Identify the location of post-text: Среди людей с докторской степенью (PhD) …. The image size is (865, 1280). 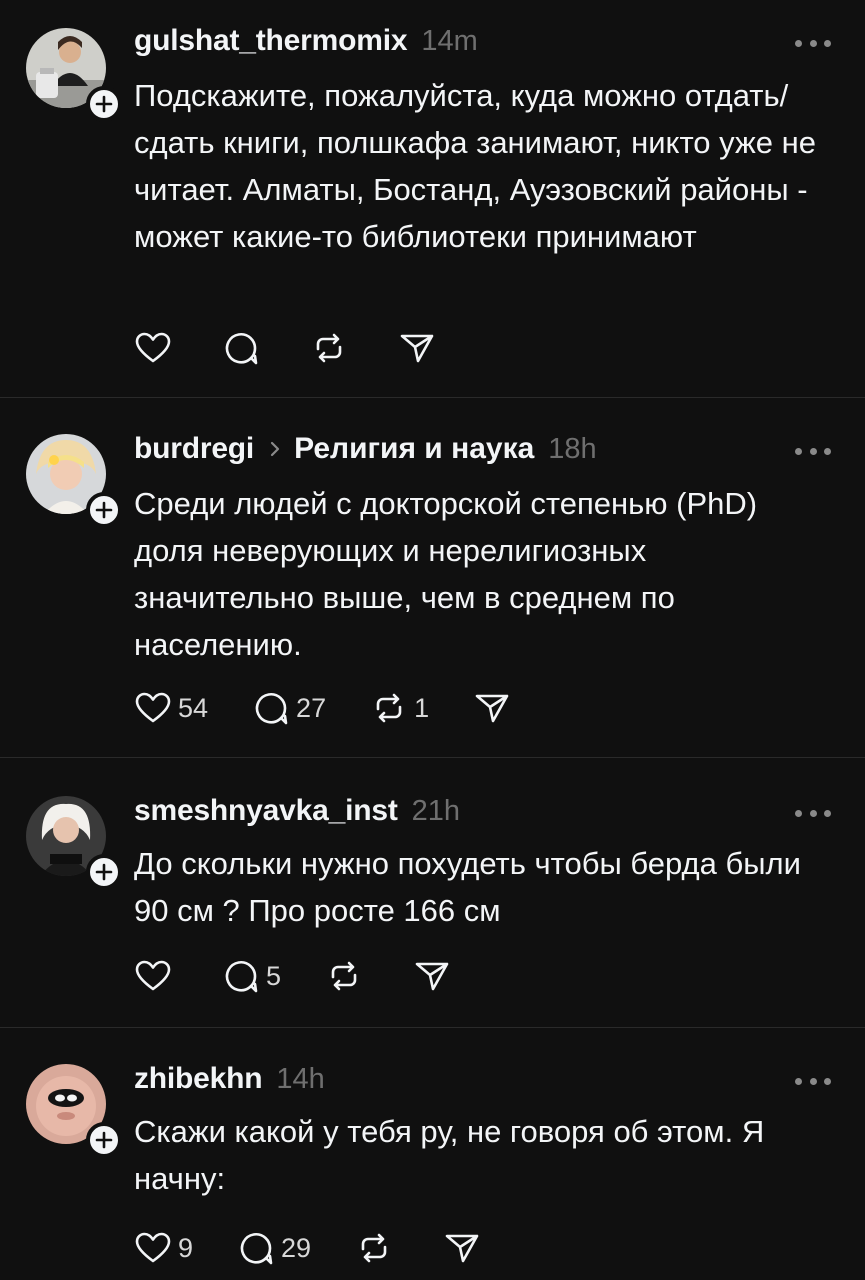
(446, 574).